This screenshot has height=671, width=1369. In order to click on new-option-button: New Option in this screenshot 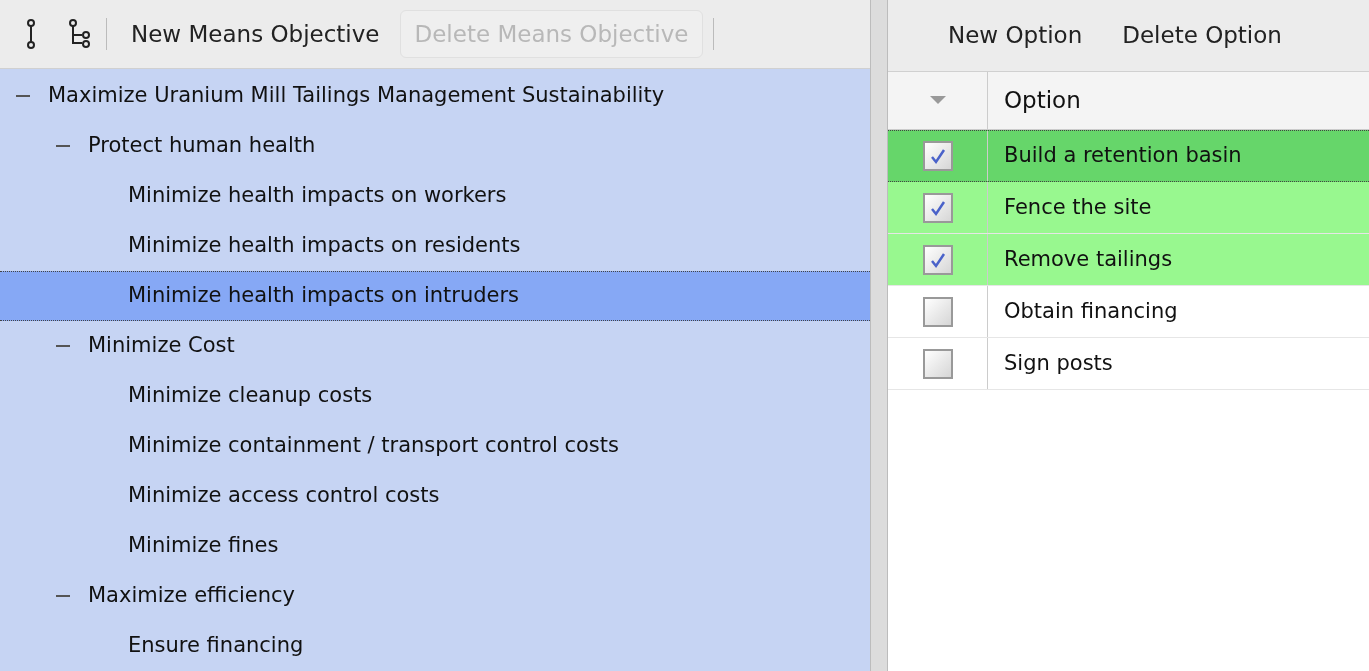, I will do `click(1015, 35)`.